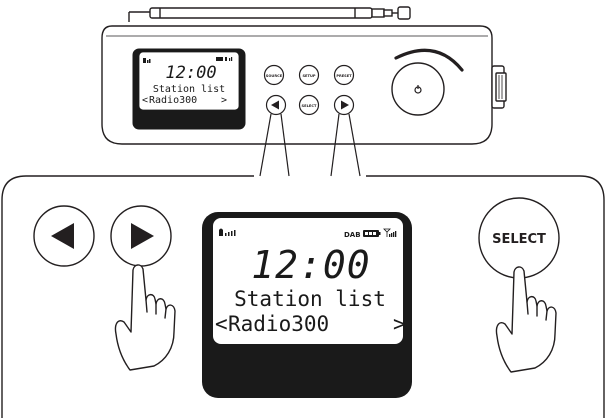  I want to click on detail-lcd-line2-left: <, so click(221, 324).